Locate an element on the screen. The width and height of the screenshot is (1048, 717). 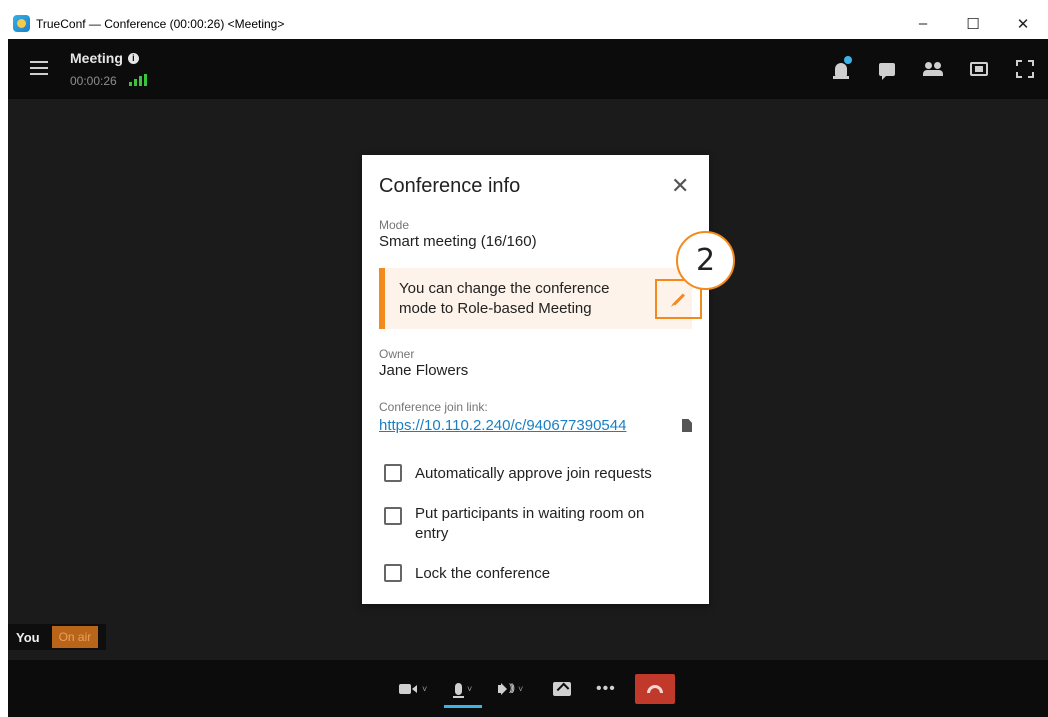
auto-approve-checkbox is located at coordinates (393, 473).